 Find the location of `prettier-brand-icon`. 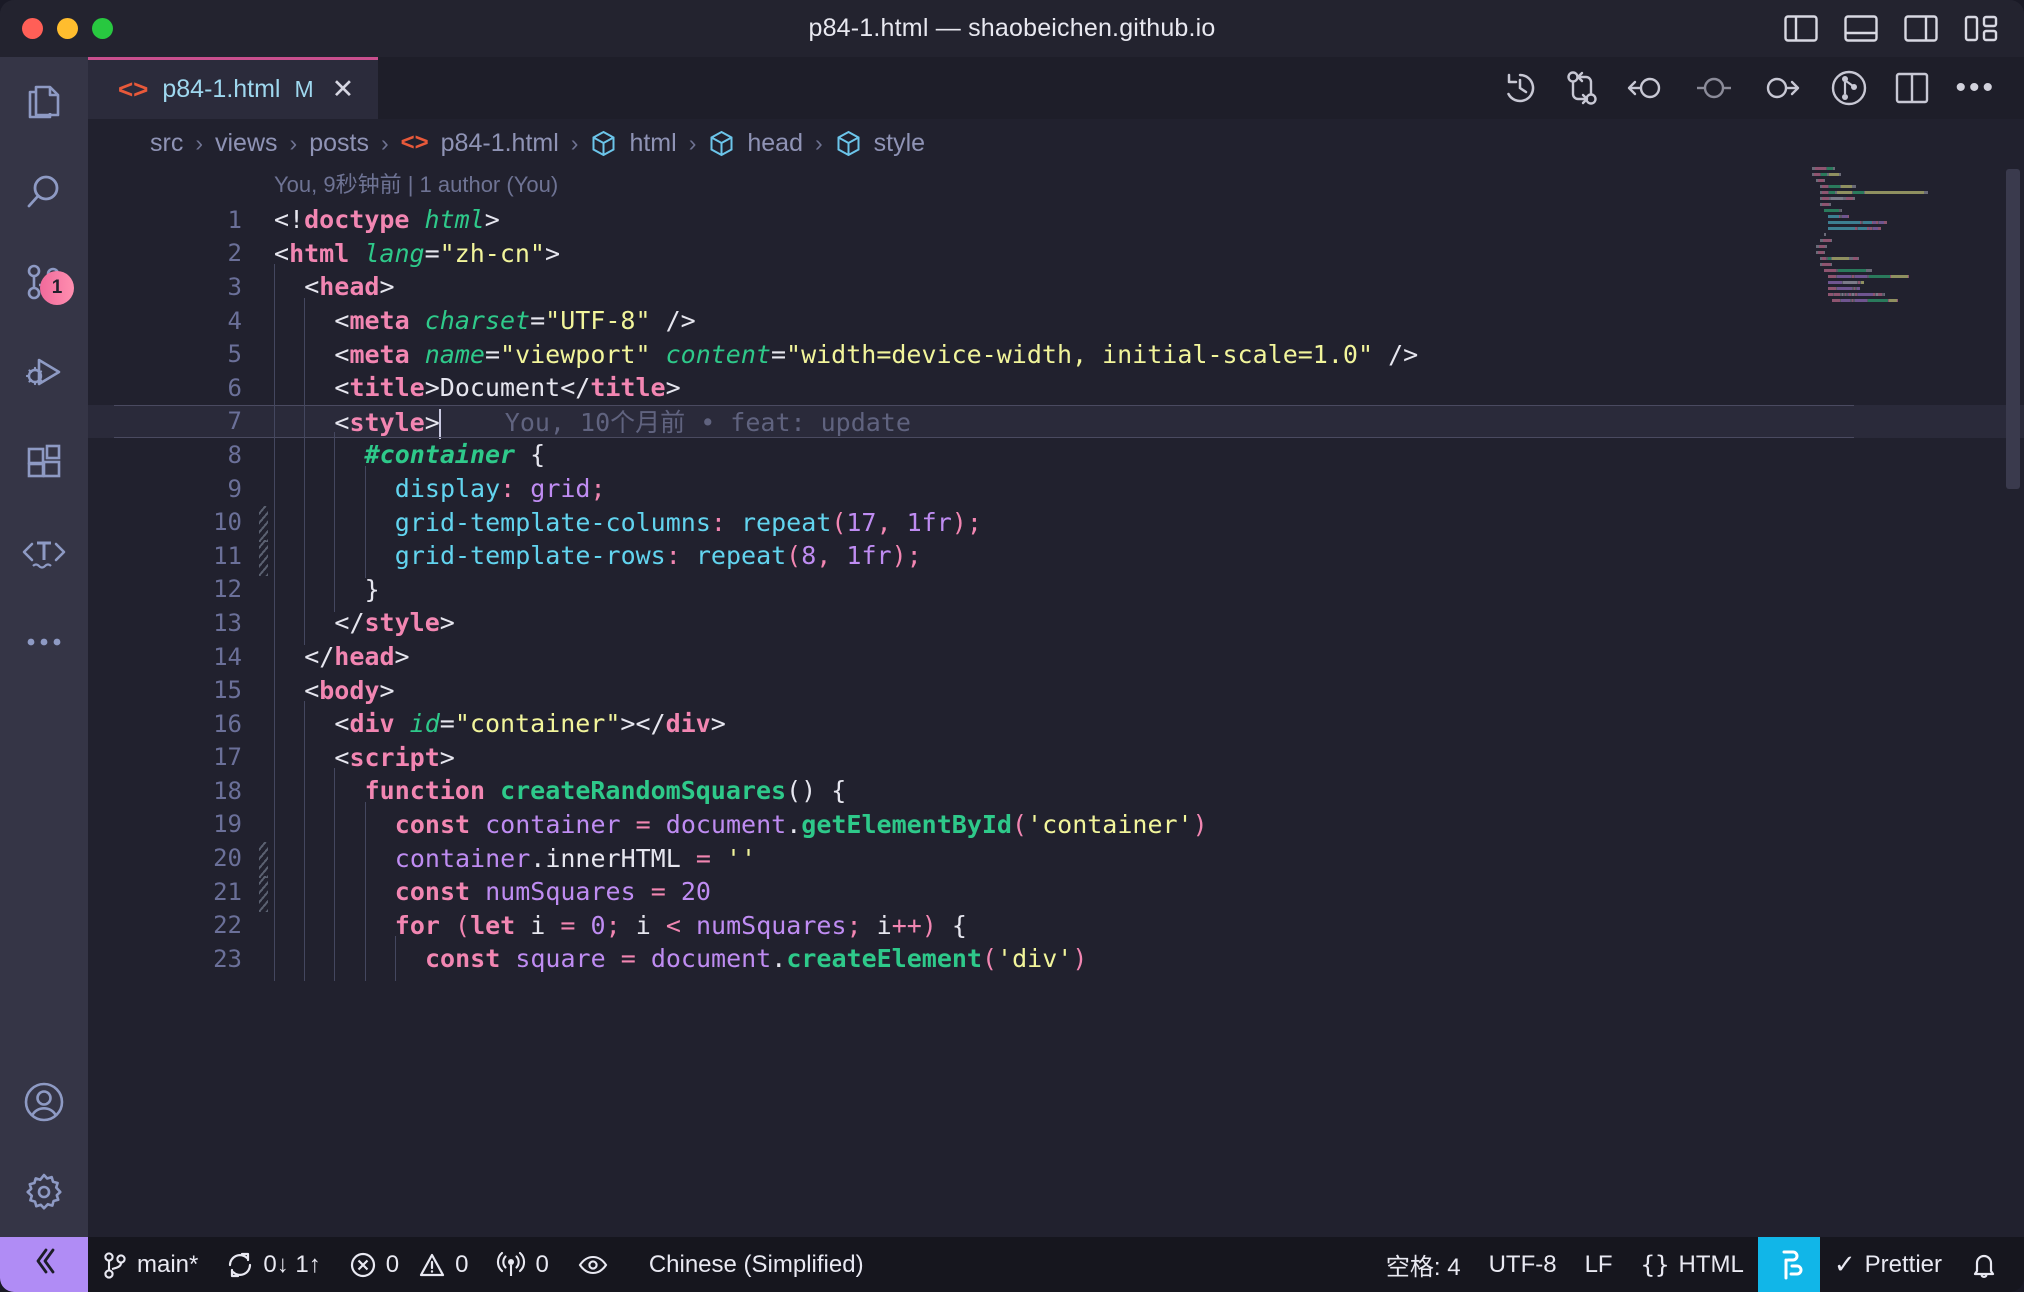

prettier-brand-icon is located at coordinates (1788, 1264).